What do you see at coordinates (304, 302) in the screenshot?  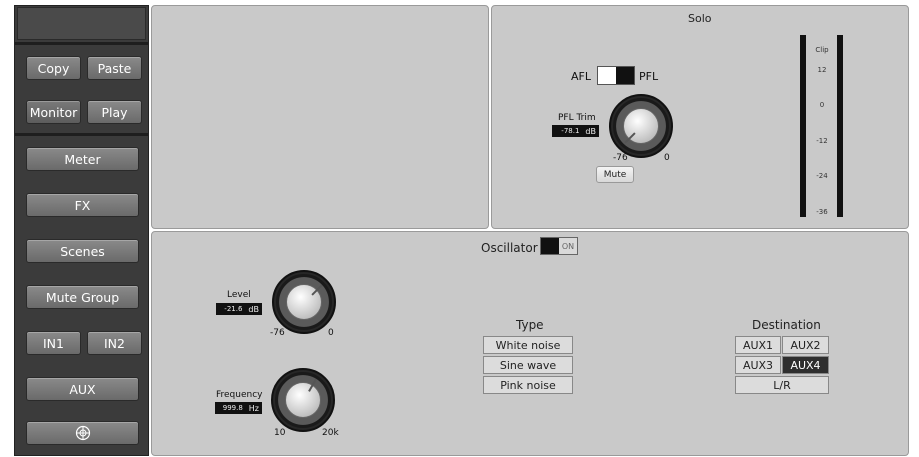 I see `level-knob` at bounding box center [304, 302].